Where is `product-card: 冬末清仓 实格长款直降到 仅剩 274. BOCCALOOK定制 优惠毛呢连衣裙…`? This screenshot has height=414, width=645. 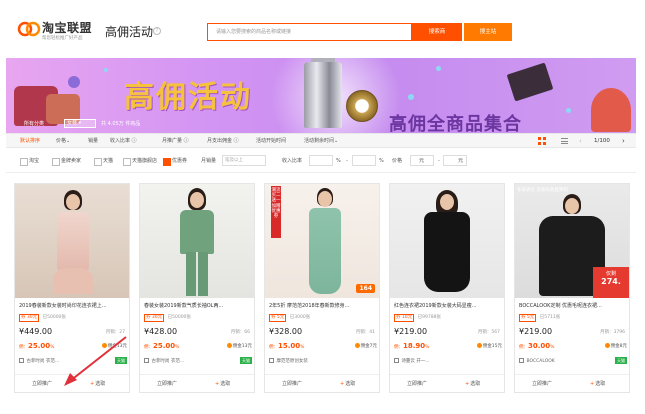
product-card: 冬末清仓 实格长款直降到 仅剩 274. BOCCALOOK定制 优惠毛呢连衣裙… is located at coordinates (572, 288).